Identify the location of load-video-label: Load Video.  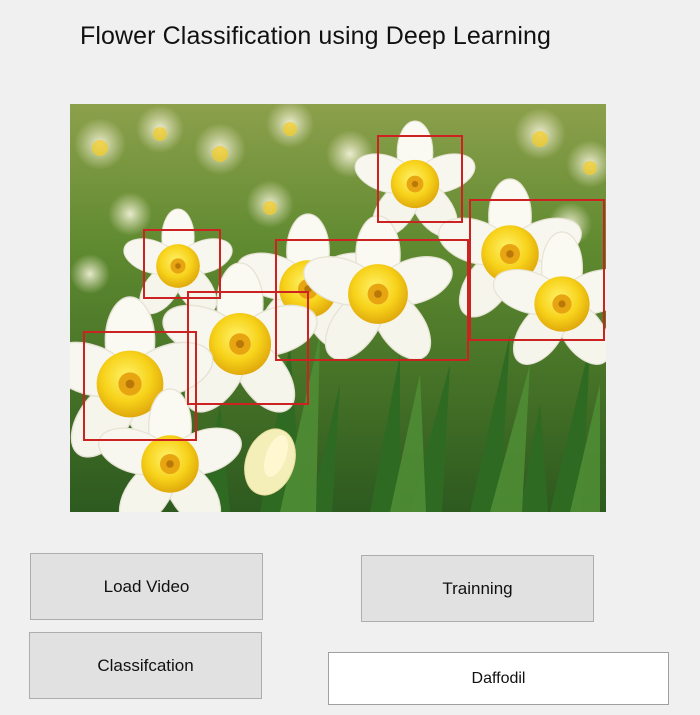
(146, 586).